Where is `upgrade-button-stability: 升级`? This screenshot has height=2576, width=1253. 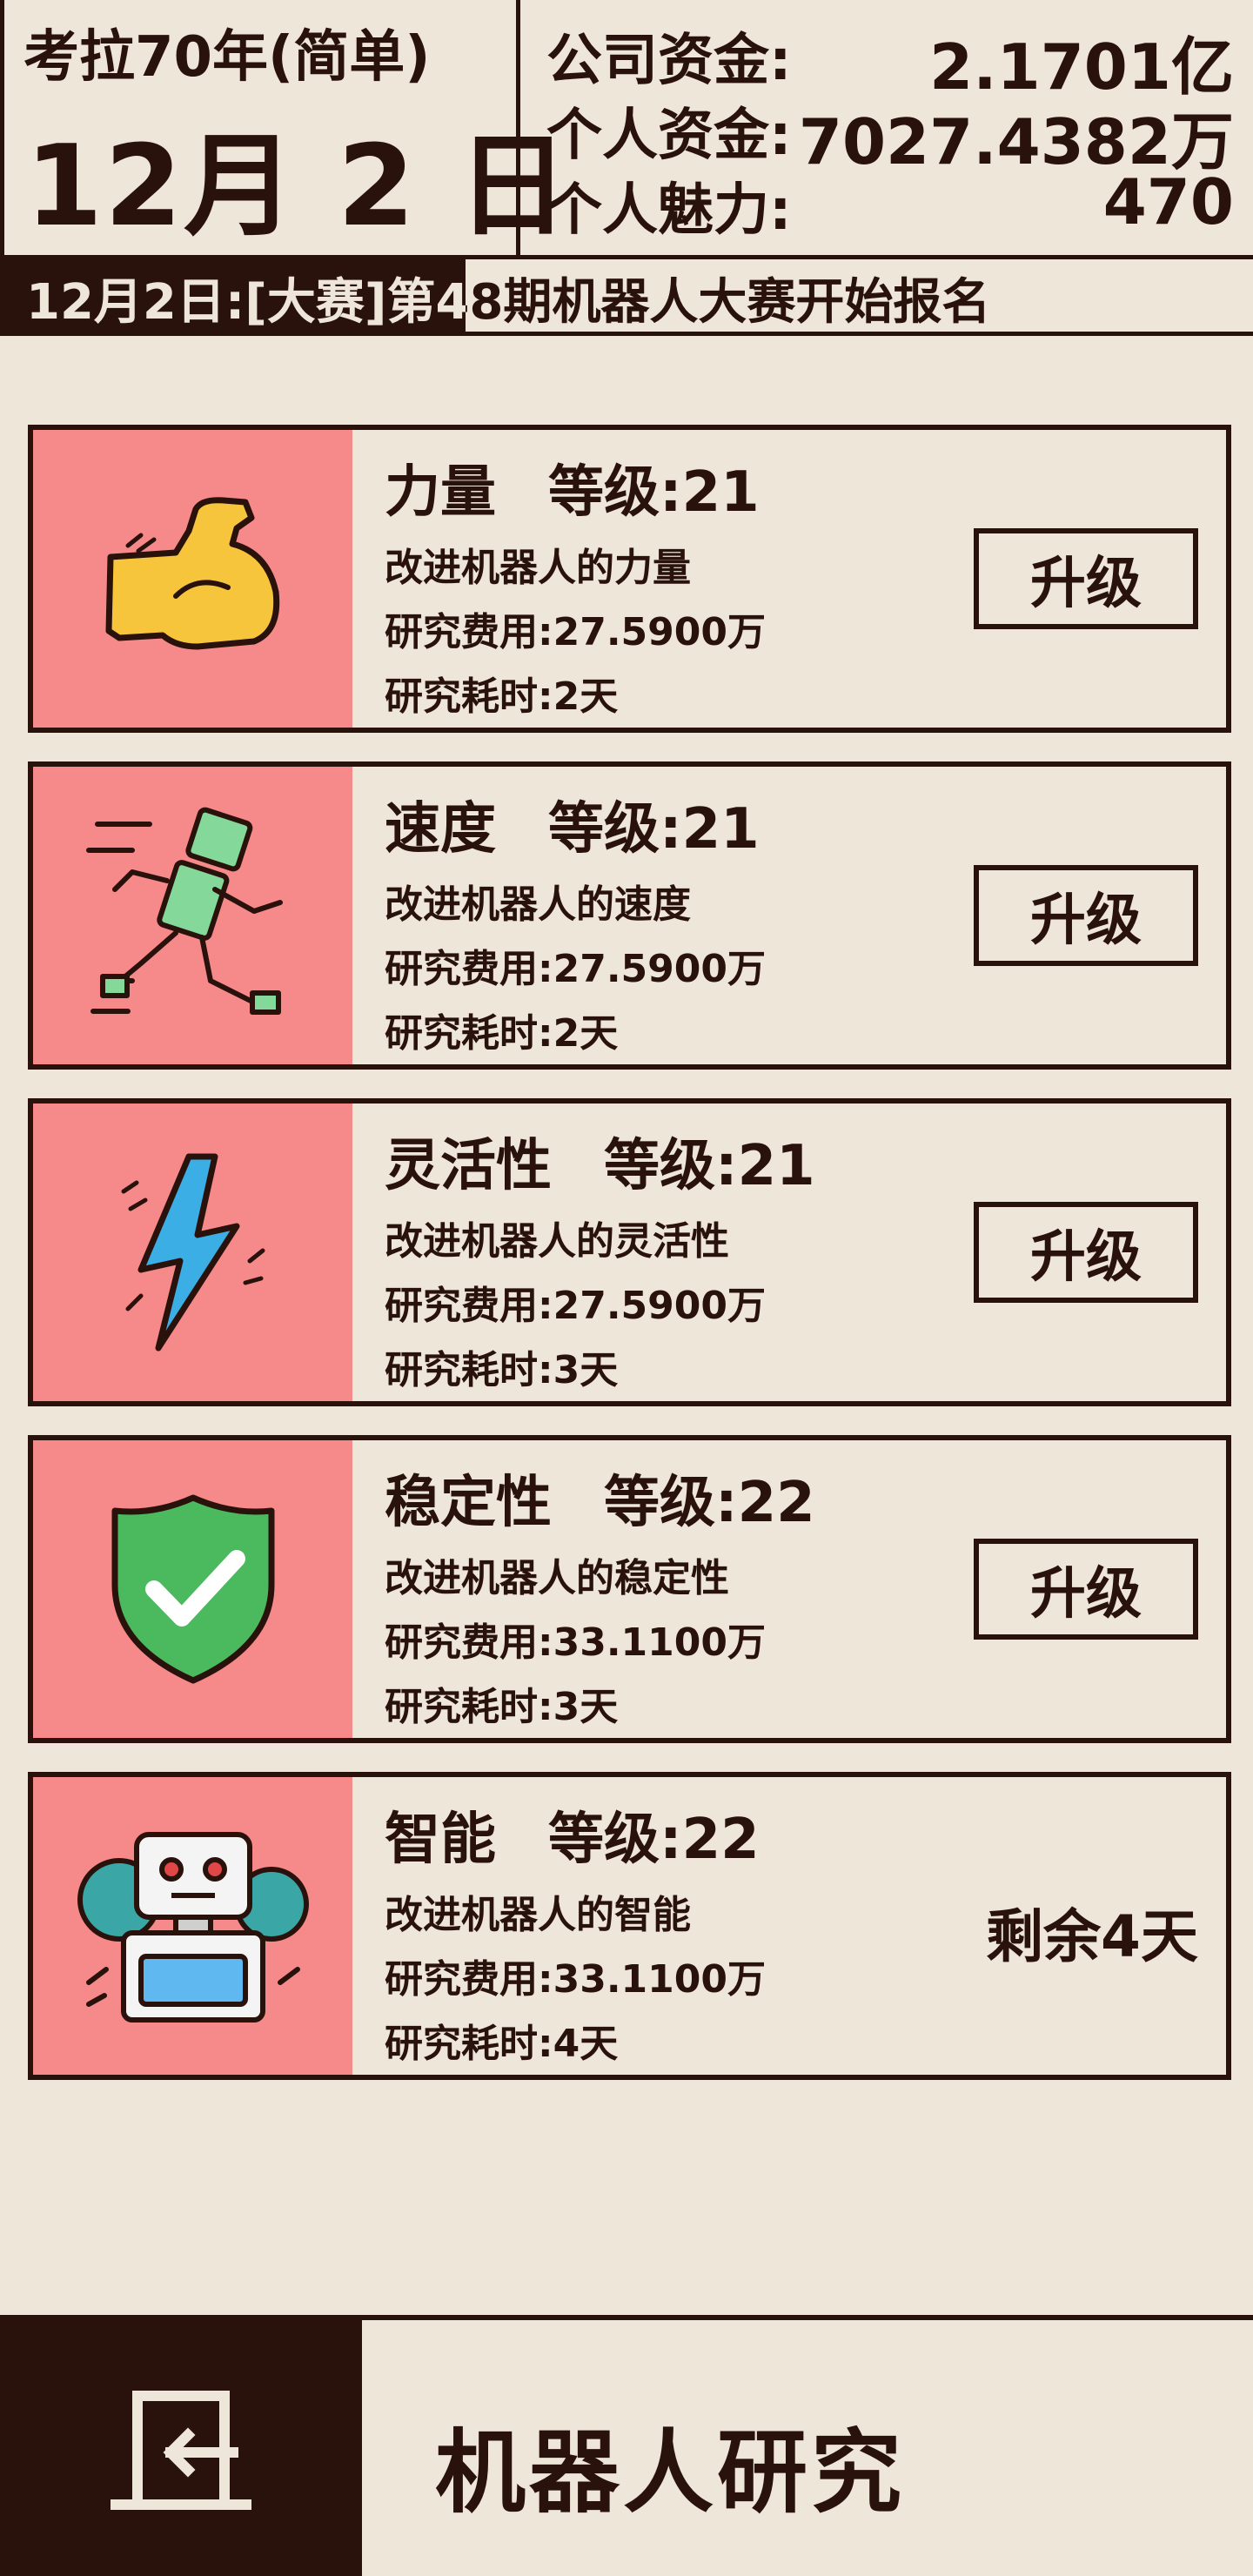
upgrade-button-stability: 升级 is located at coordinates (1086, 1589).